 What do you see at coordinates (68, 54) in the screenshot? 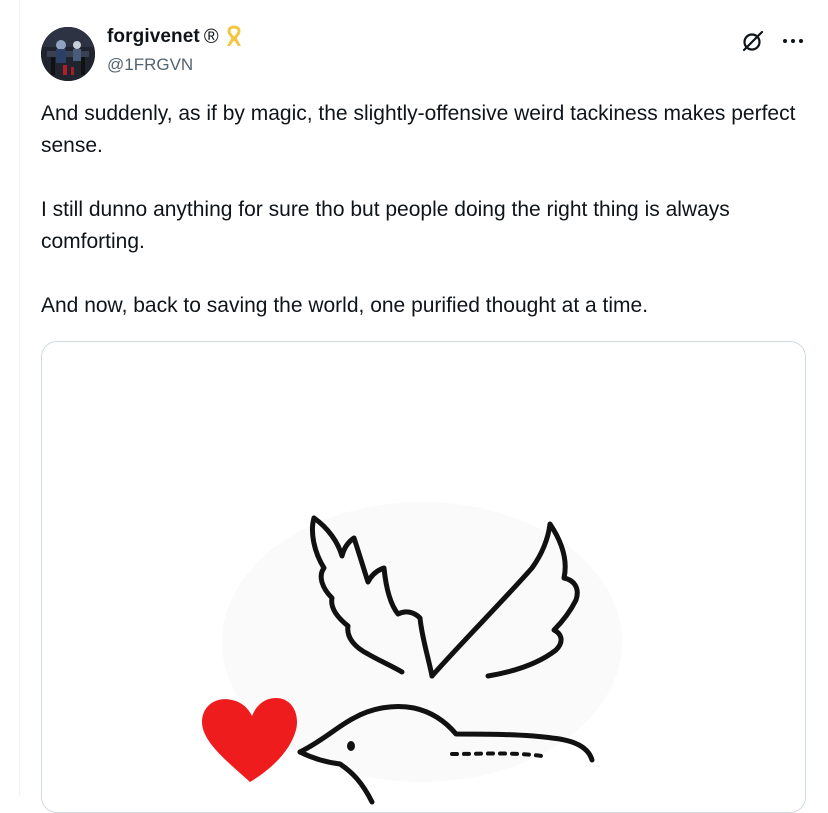
I see `avatar` at bounding box center [68, 54].